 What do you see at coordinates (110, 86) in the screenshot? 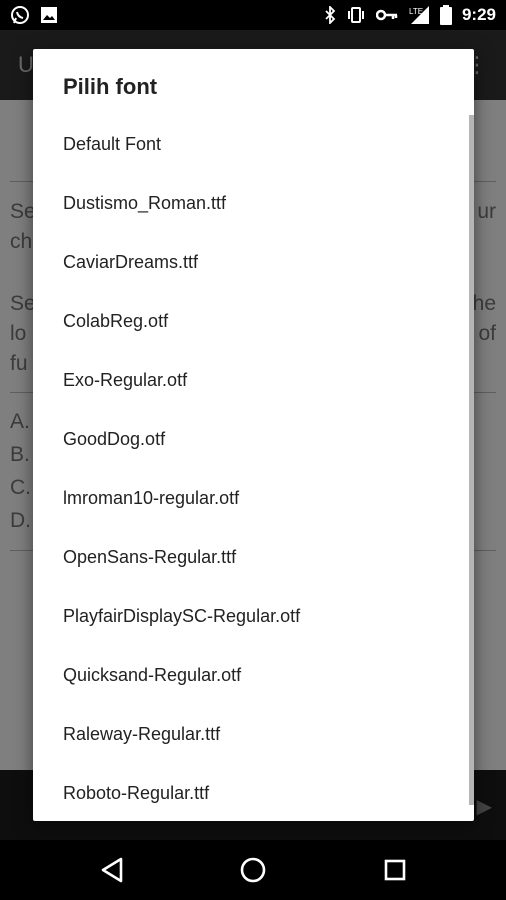
I see `dialog-title: Pilih font` at bounding box center [110, 86].